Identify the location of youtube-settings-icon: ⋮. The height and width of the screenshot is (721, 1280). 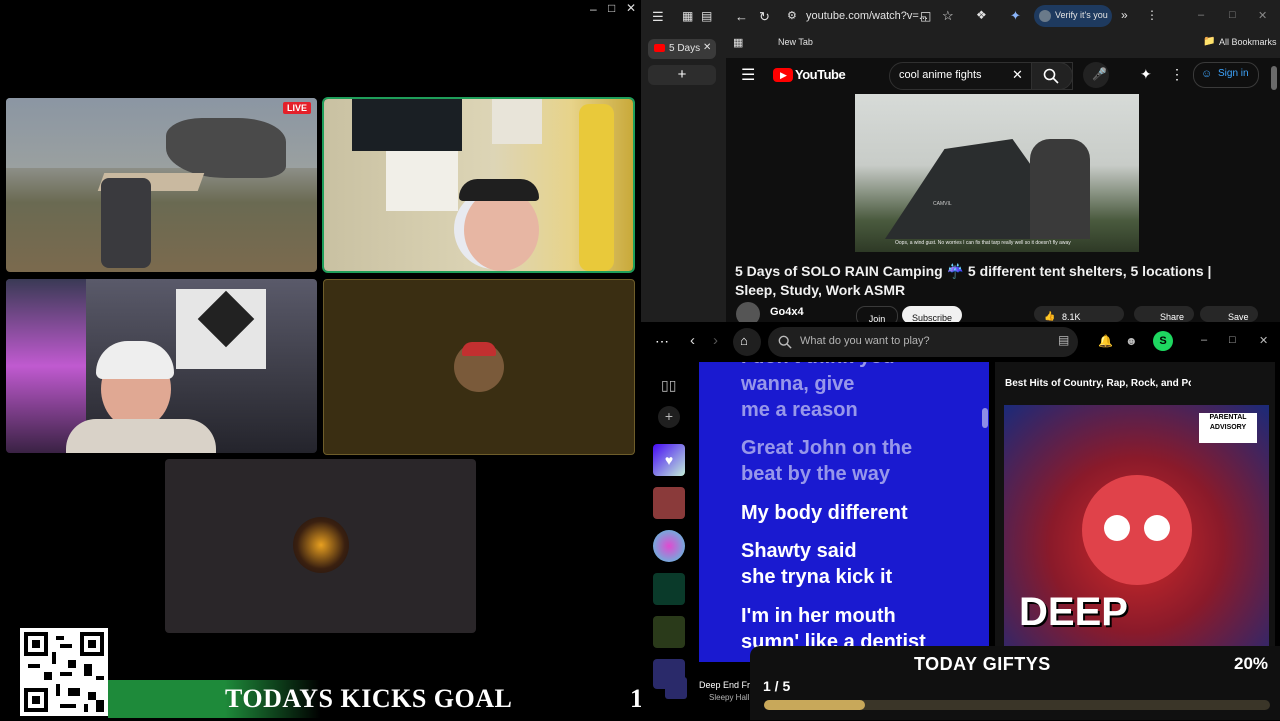
(1177, 74).